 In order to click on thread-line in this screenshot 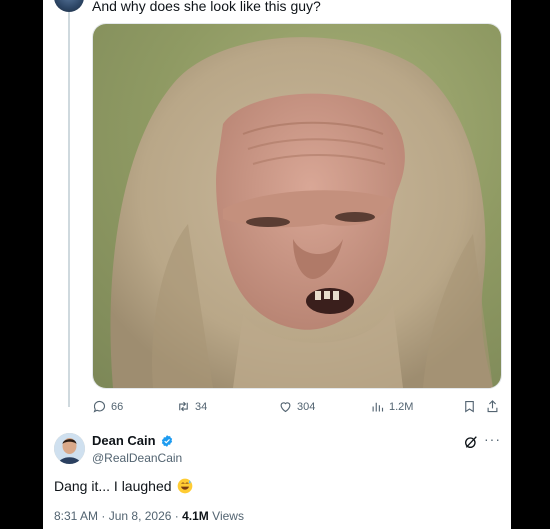, I will do `click(69, 209)`.